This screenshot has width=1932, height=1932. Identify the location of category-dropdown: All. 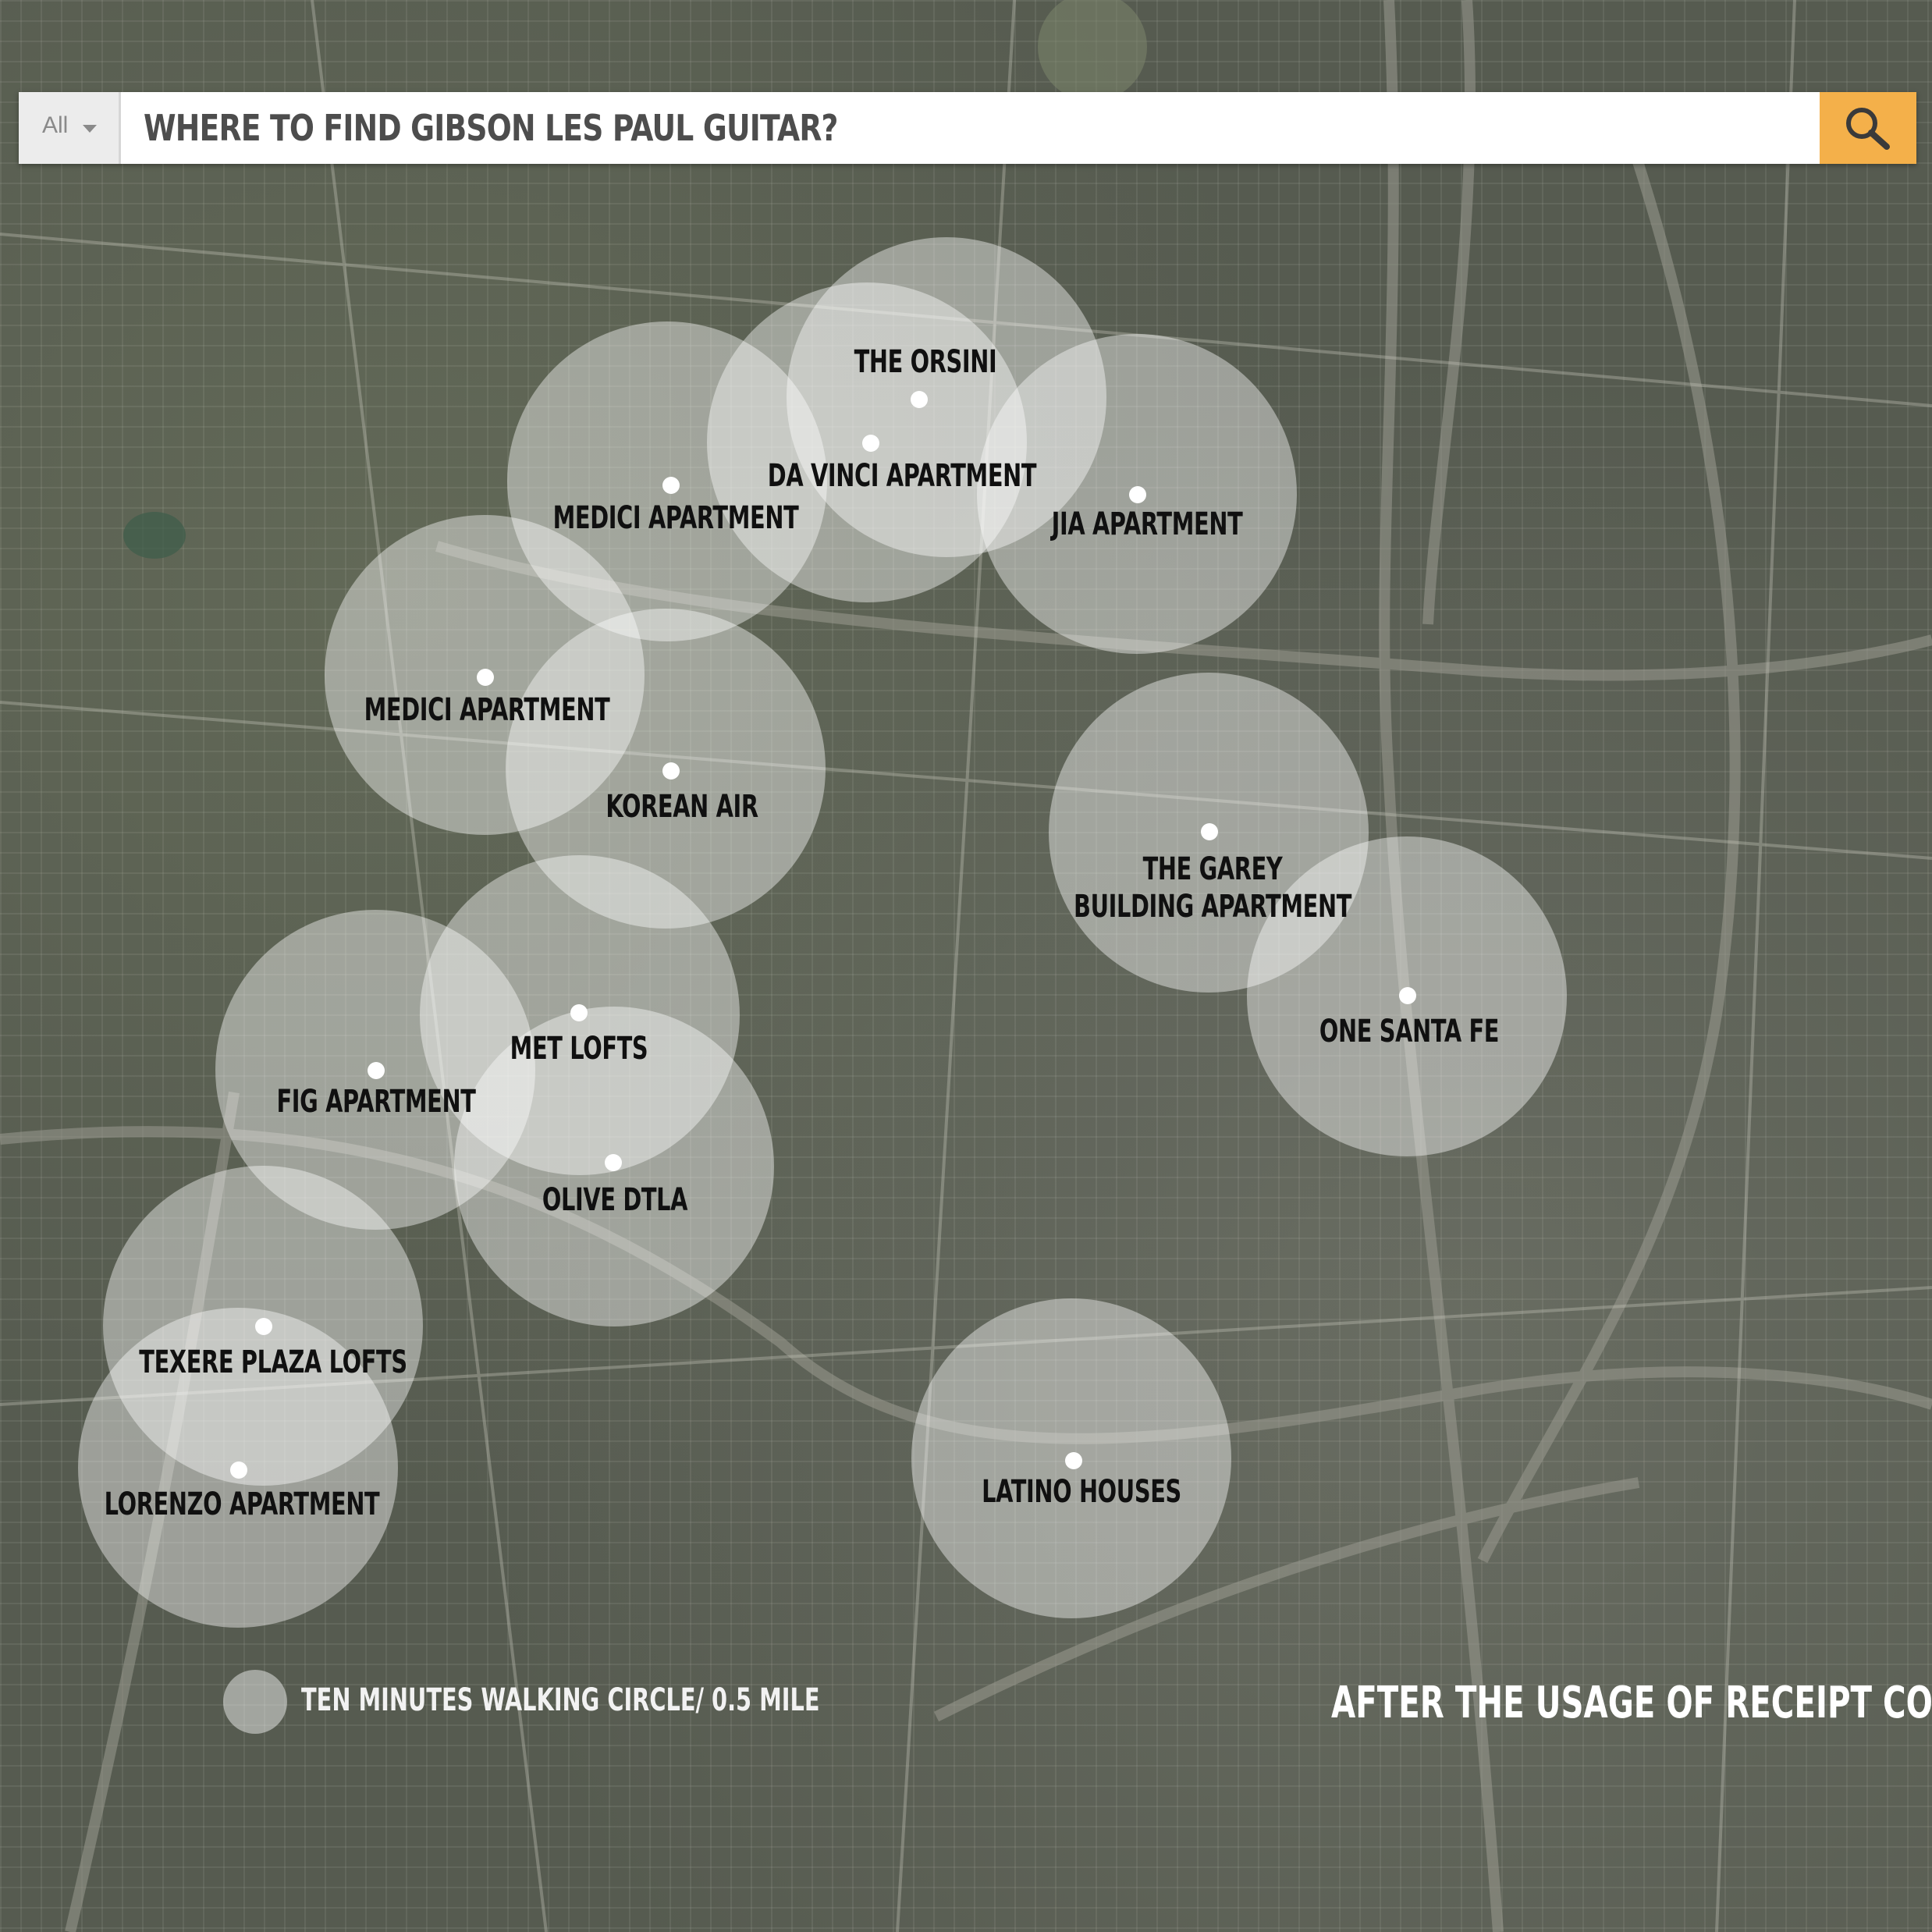
(70, 128).